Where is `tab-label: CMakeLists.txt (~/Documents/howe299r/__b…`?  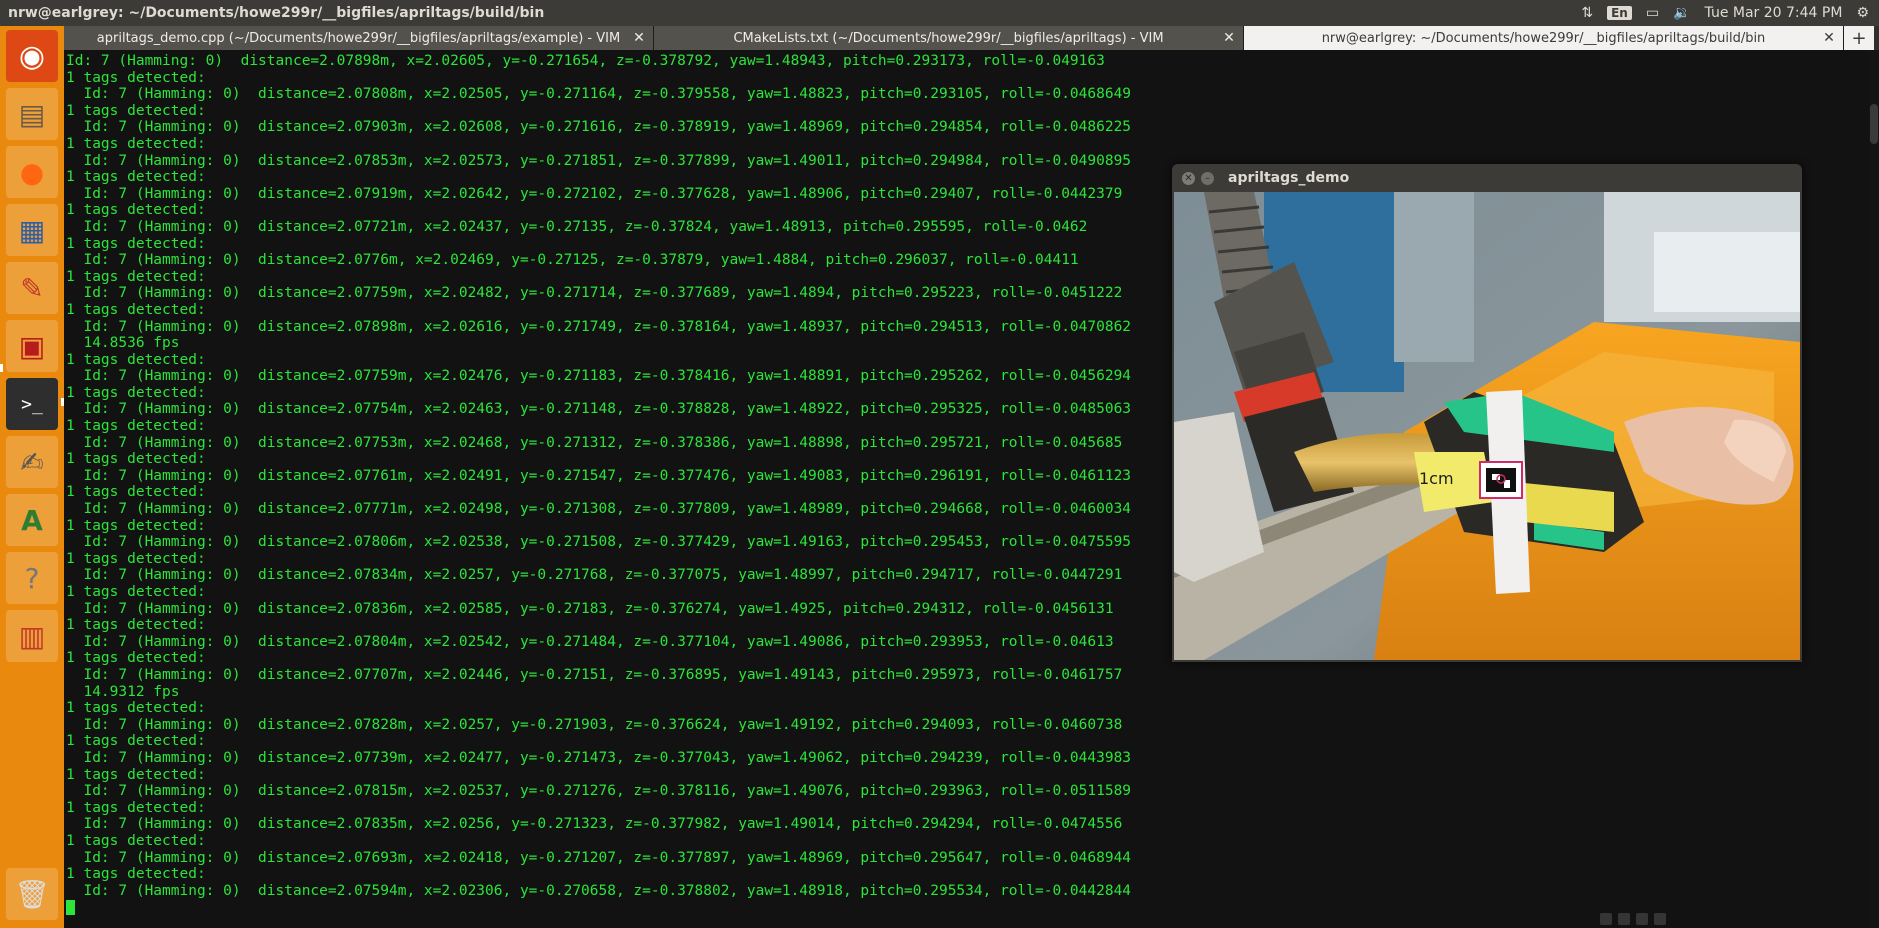
tab-label: CMakeLists.txt (~/Documents/howe299r/__b… is located at coordinates (948, 38).